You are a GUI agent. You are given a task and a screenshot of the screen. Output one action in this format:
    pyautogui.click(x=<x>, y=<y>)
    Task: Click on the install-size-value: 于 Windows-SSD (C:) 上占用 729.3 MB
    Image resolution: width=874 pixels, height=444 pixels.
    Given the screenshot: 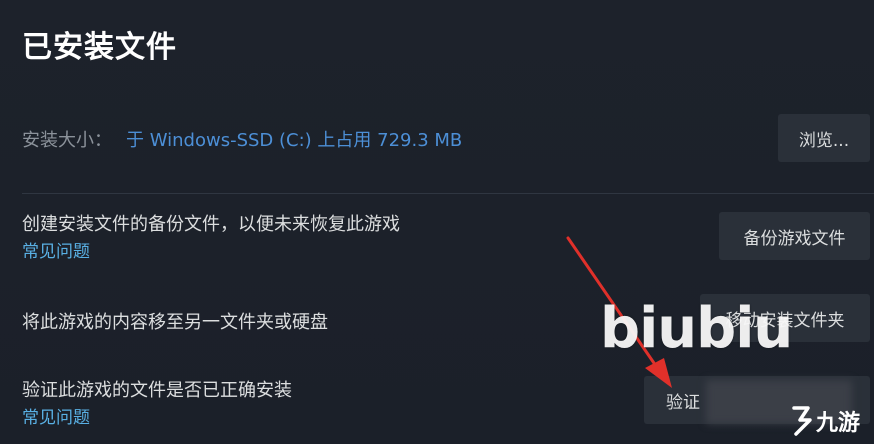 What is the action you would take?
    pyautogui.click(x=294, y=140)
    